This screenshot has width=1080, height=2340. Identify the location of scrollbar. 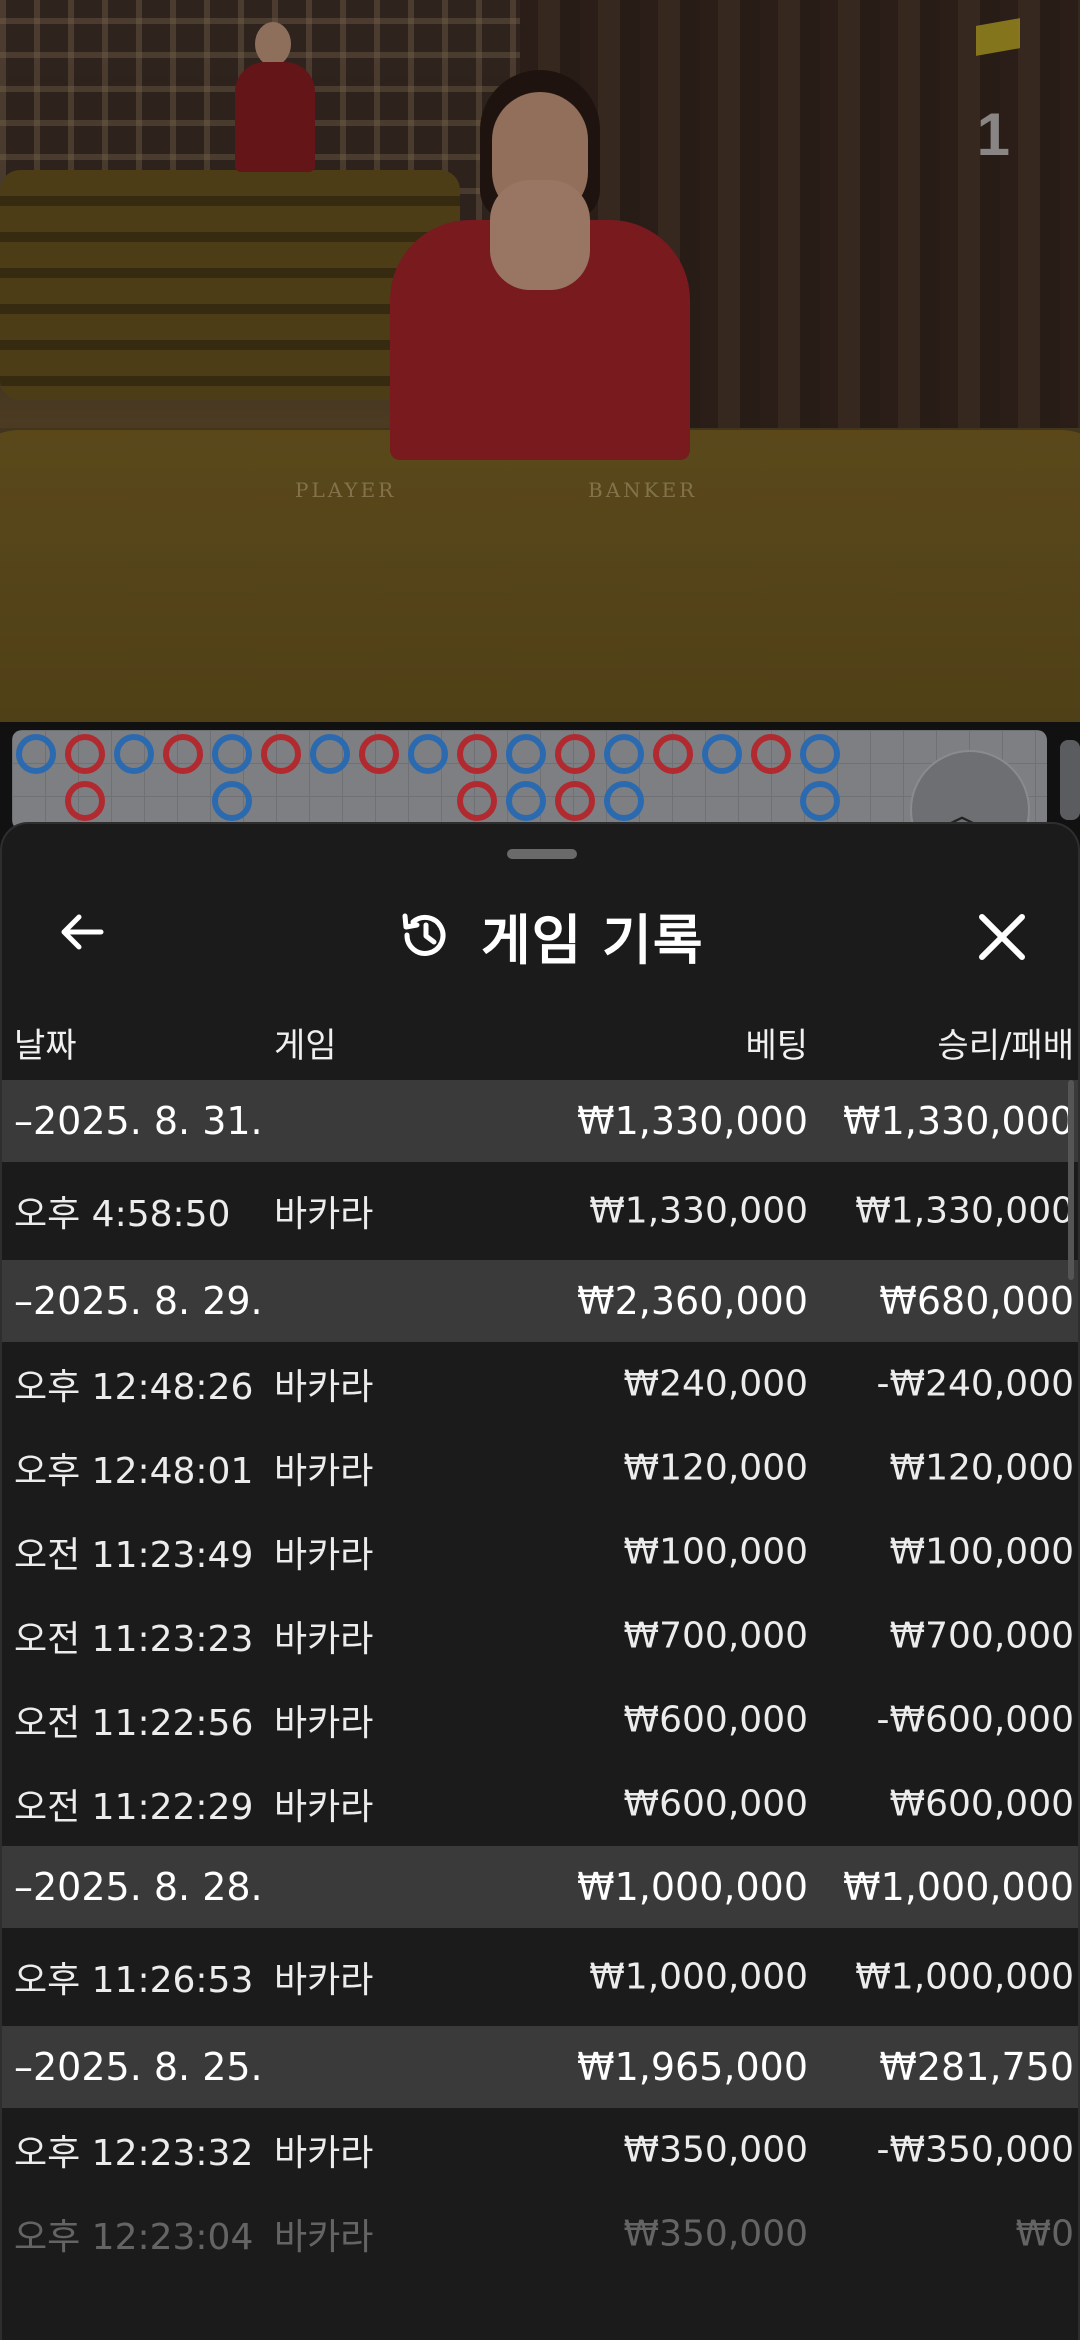
(1071, 1180).